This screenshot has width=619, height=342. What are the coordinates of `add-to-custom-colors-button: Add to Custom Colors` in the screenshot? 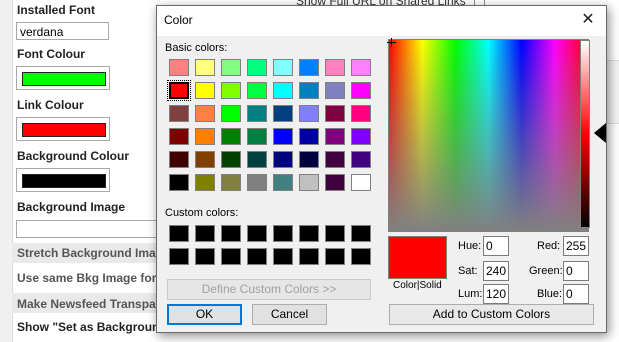 It's located at (491, 314).